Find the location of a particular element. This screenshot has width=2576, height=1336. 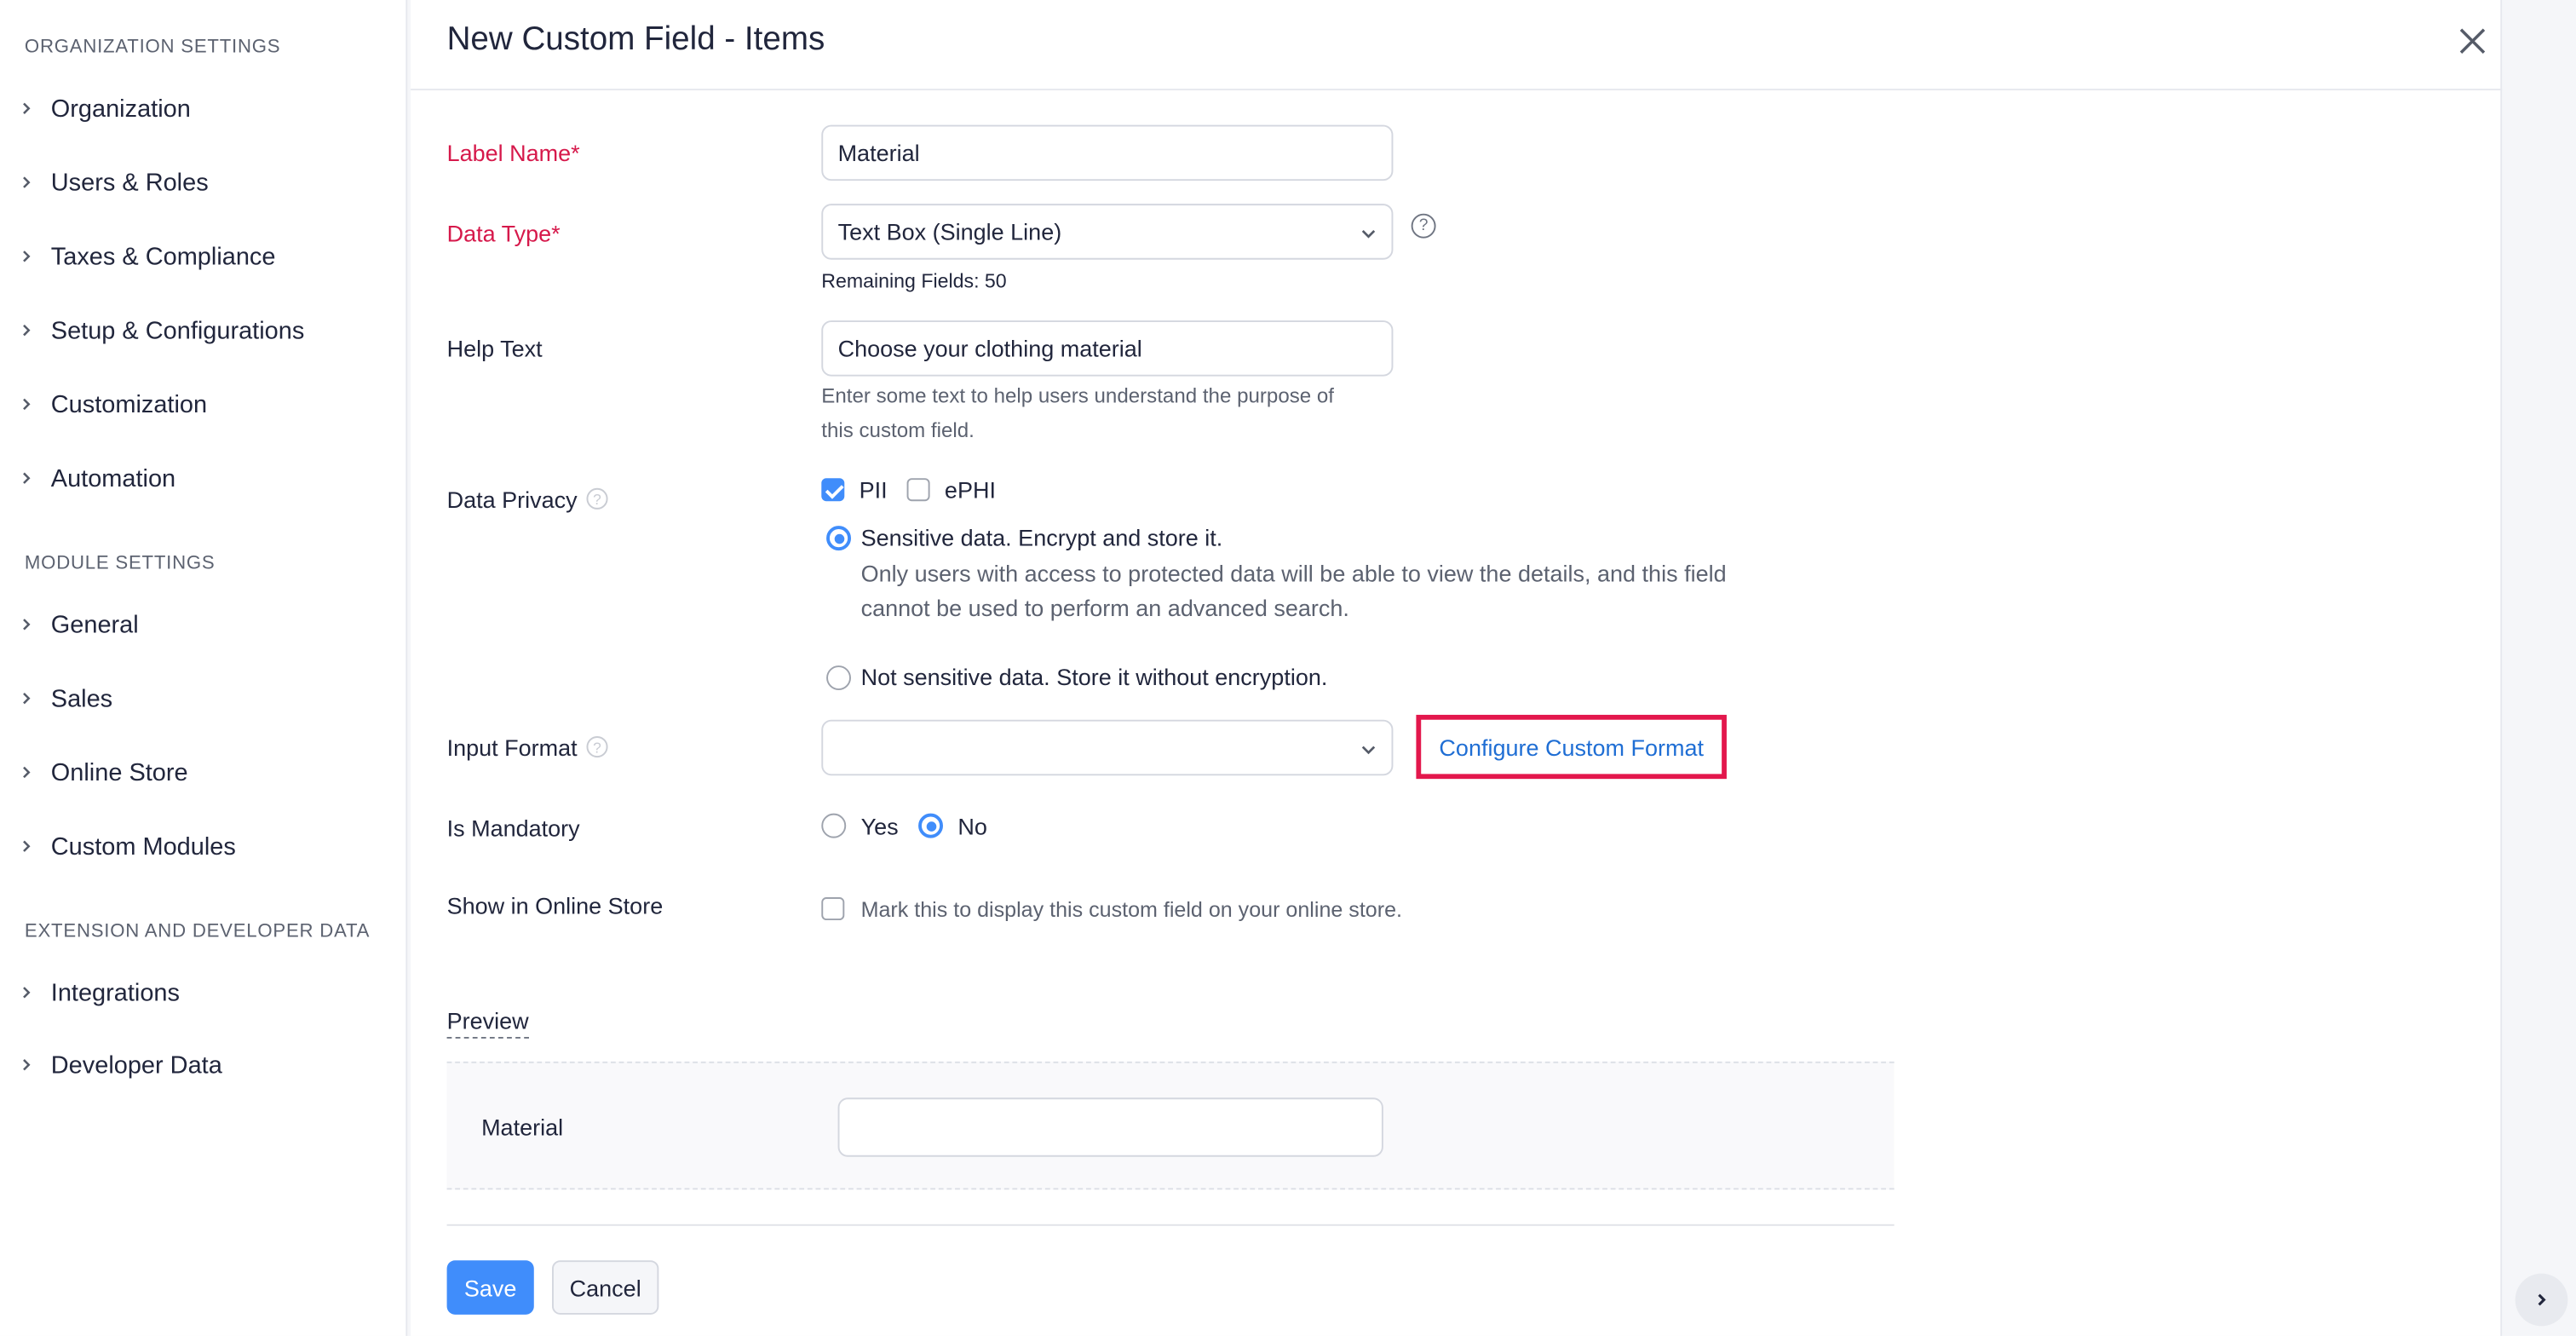

sidebar-item-label: Taxes & Compliance is located at coordinates (163, 256).